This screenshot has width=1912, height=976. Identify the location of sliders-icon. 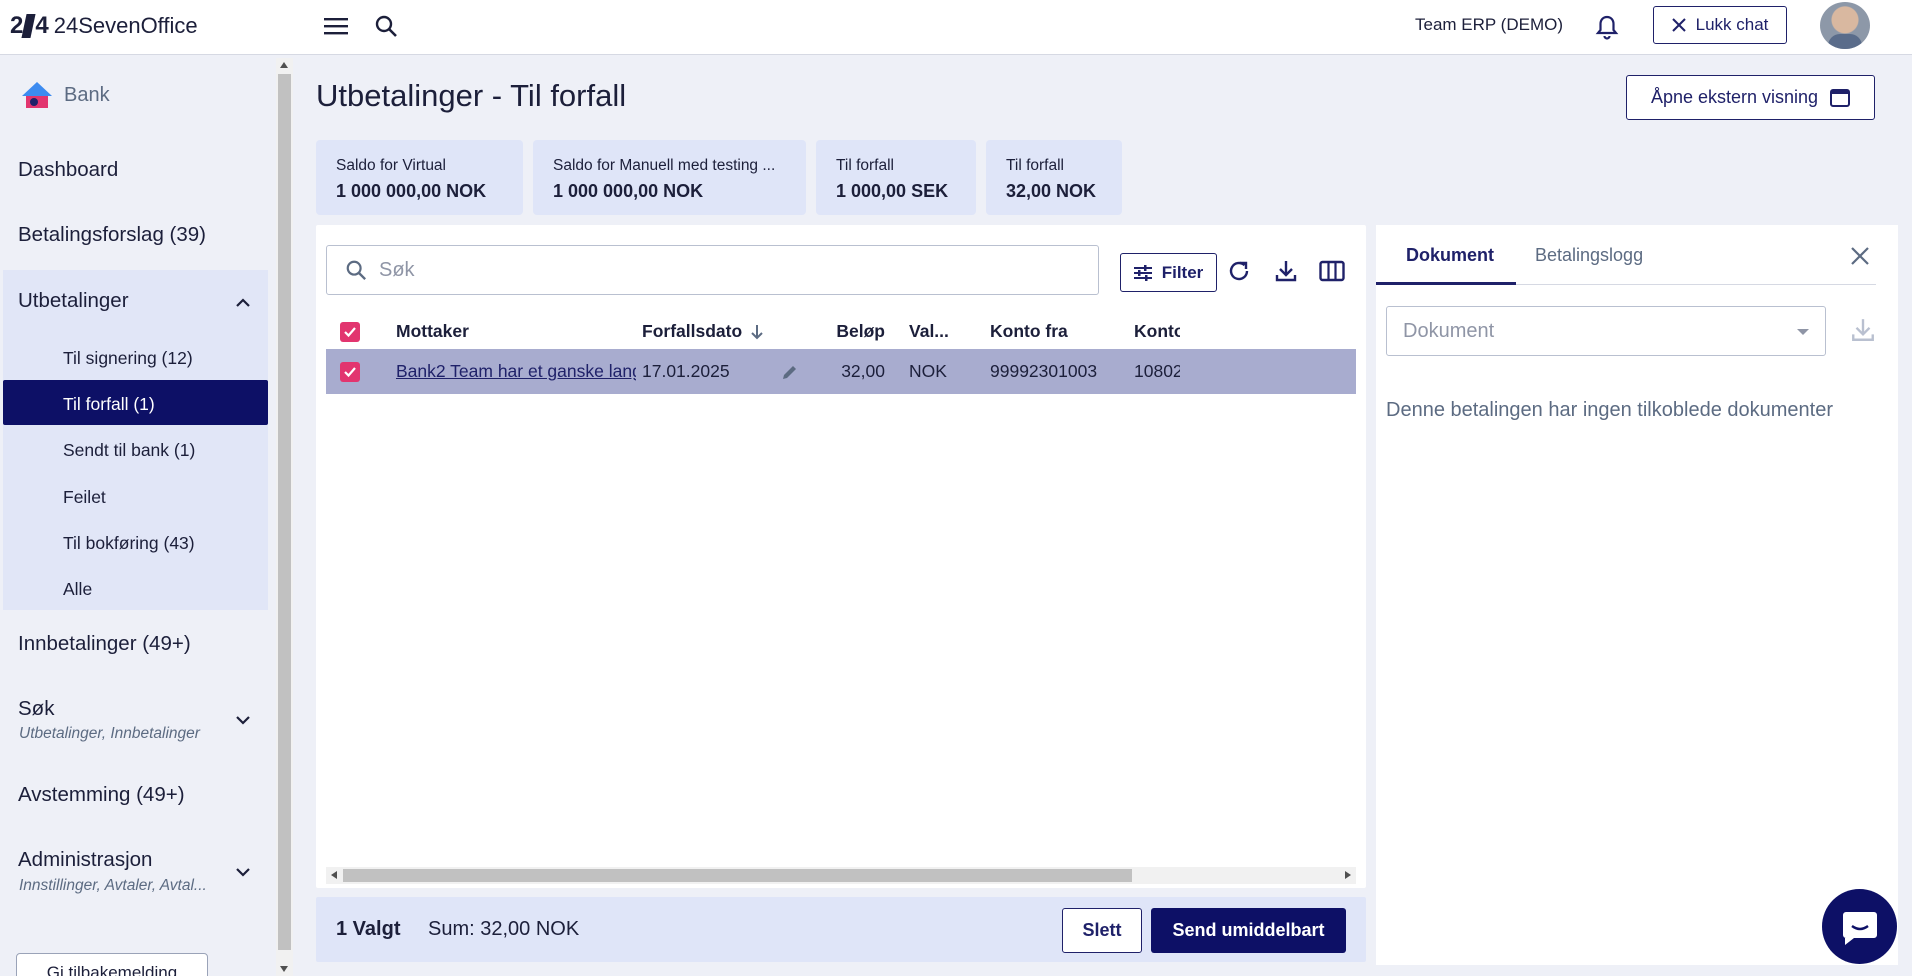
(1142, 272).